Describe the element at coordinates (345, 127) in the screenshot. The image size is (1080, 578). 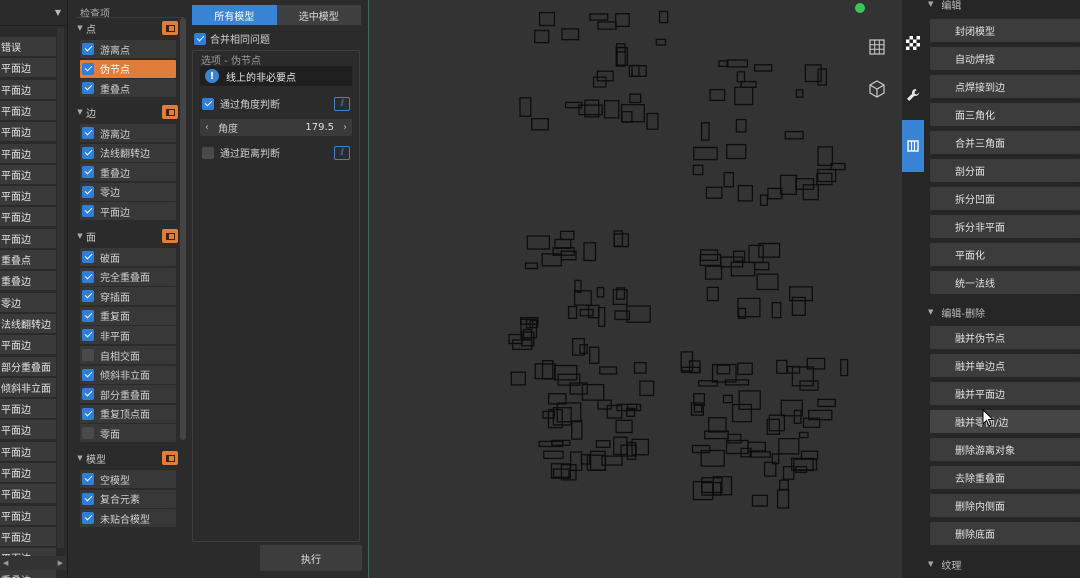
I see `increment-icon: ›` at that location.